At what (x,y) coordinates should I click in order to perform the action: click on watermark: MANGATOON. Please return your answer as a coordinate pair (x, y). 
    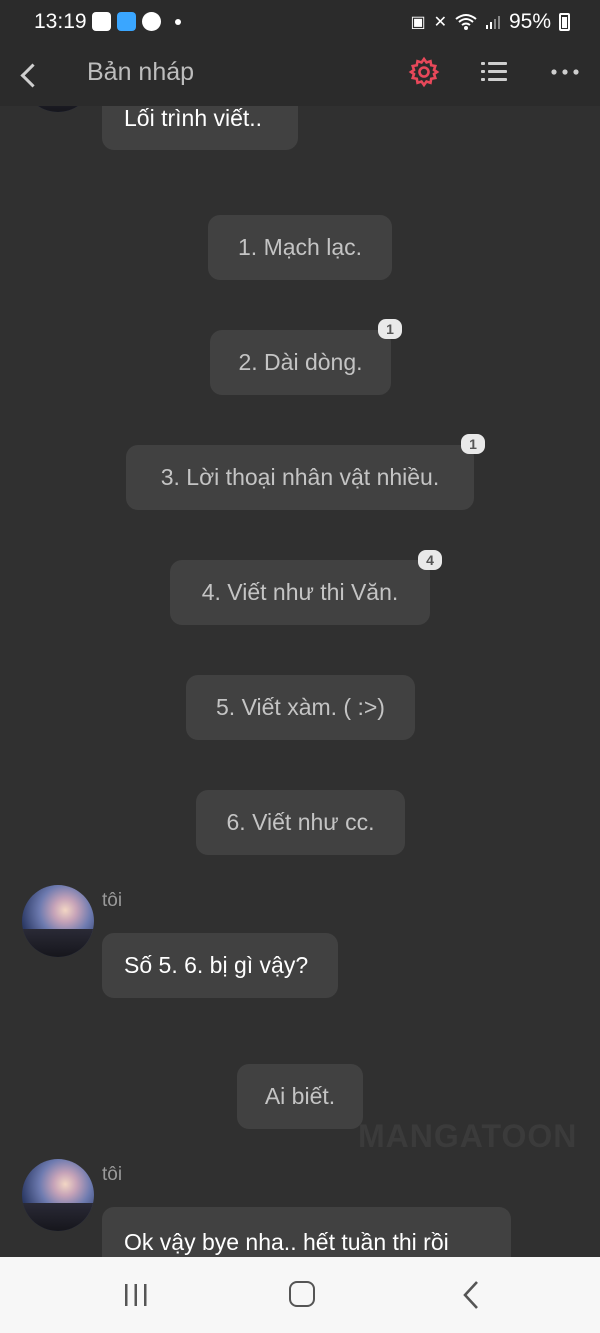
    Looking at the image, I should click on (468, 1136).